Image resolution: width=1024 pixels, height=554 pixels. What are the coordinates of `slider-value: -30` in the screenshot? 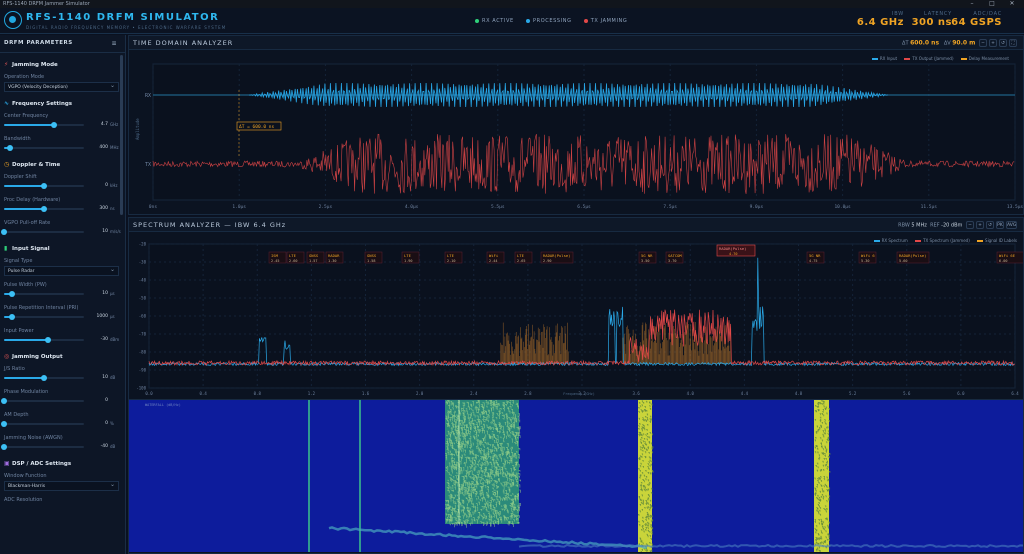 It's located at (98, 340).